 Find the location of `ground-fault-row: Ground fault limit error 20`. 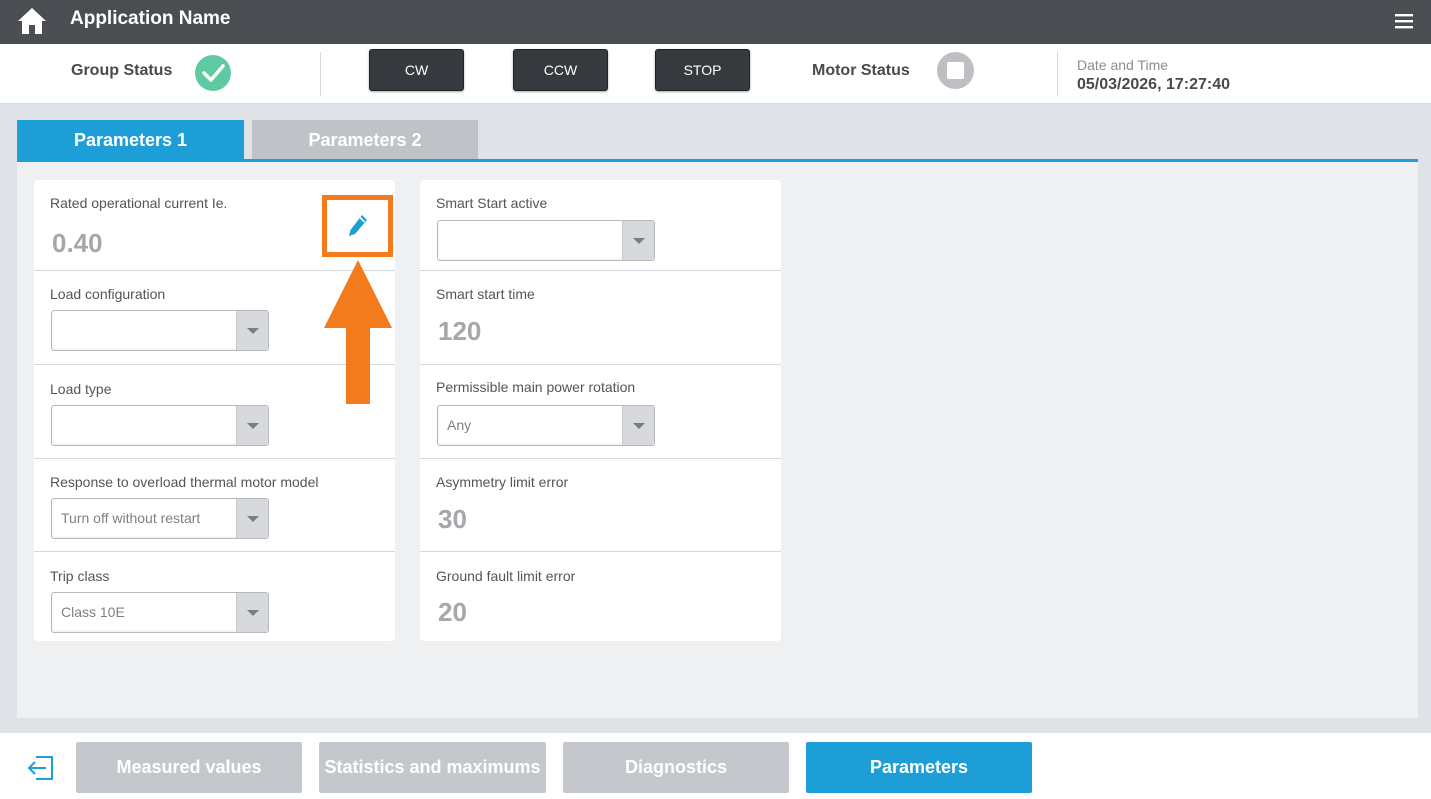

ground-fault-row: Ground fault limit error 20 is located at coordinates (600, 596).